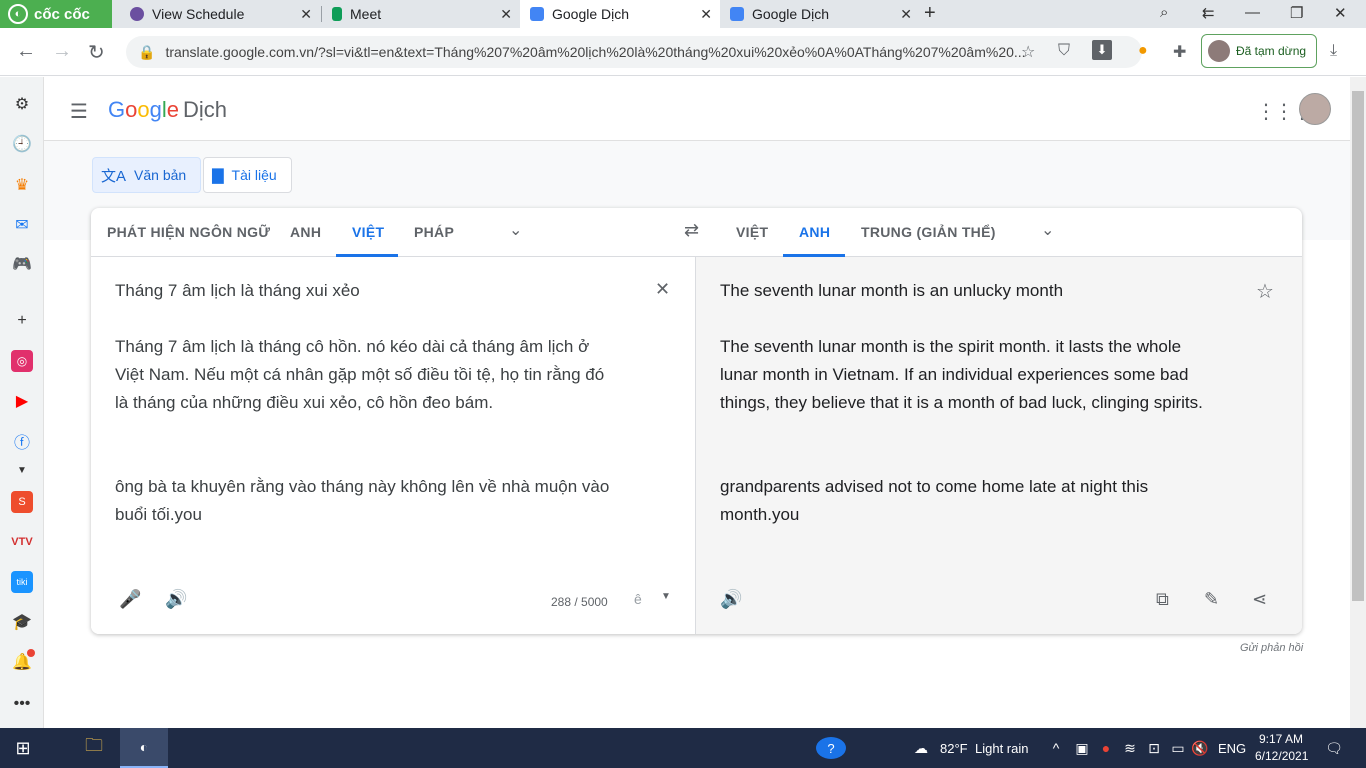 Image resolution: width=1366 pixels, height=768 pixels. What do you see at coordinates (1082, 748) in the screenshot?
I see `meet-now-icon: ▣` at bounding box center [1082, 748].